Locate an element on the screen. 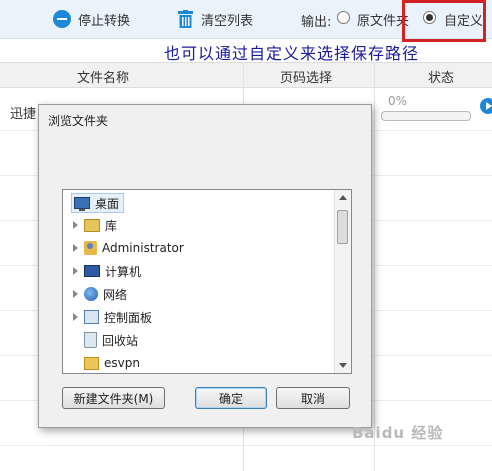  file-name: 迅捷 is located at coordinates (23, 114).